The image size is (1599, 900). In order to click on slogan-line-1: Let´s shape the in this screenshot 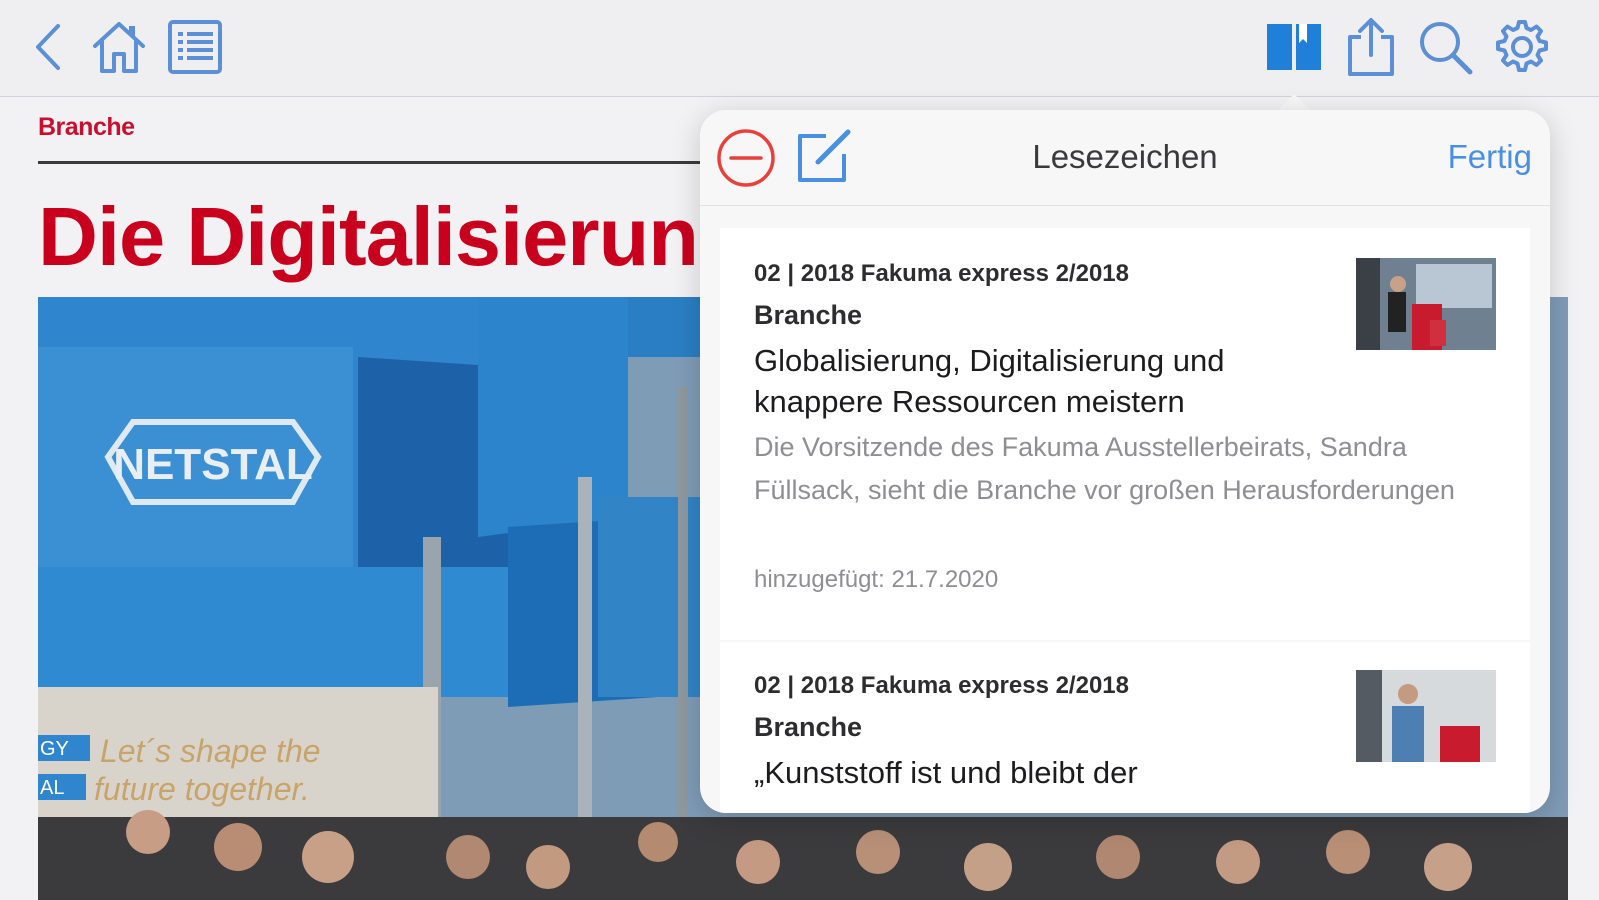, I will do `click(210, 751)`.